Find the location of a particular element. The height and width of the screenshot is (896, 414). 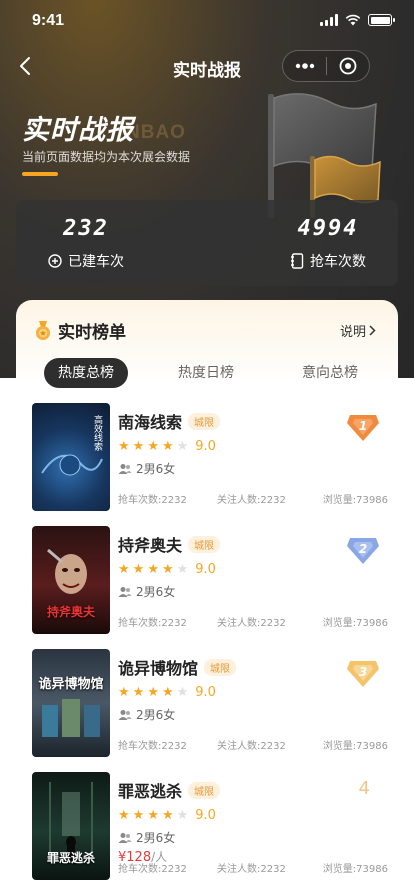

rank-badge-bronze-icon: 3 is located at coordinates (363, 674).